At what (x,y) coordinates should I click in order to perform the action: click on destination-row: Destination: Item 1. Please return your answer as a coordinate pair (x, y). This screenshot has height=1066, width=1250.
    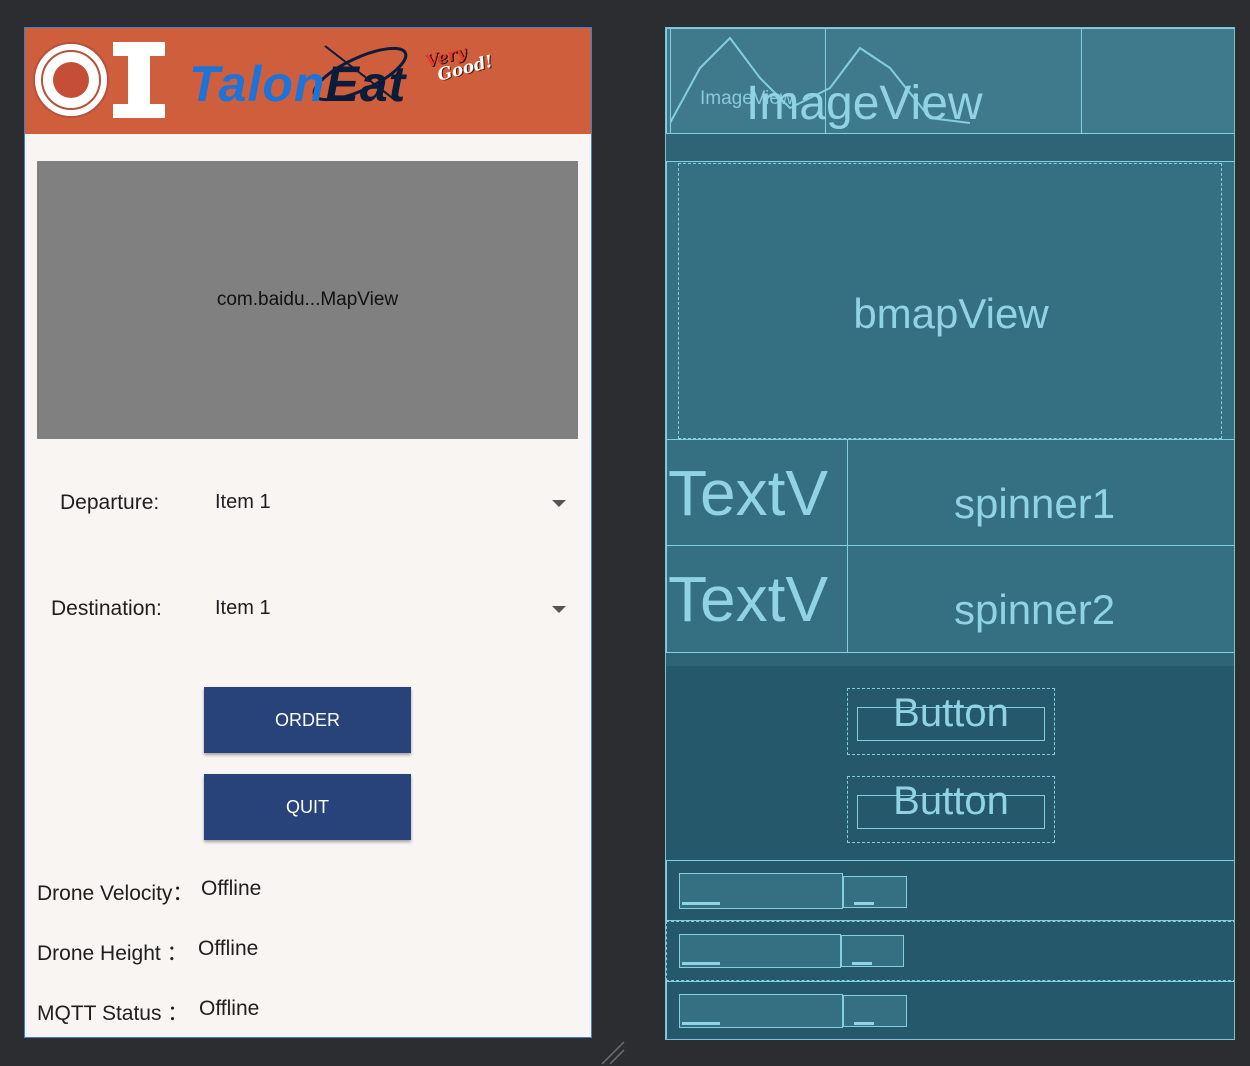
    Looking at the image, I should click on (308, 609).